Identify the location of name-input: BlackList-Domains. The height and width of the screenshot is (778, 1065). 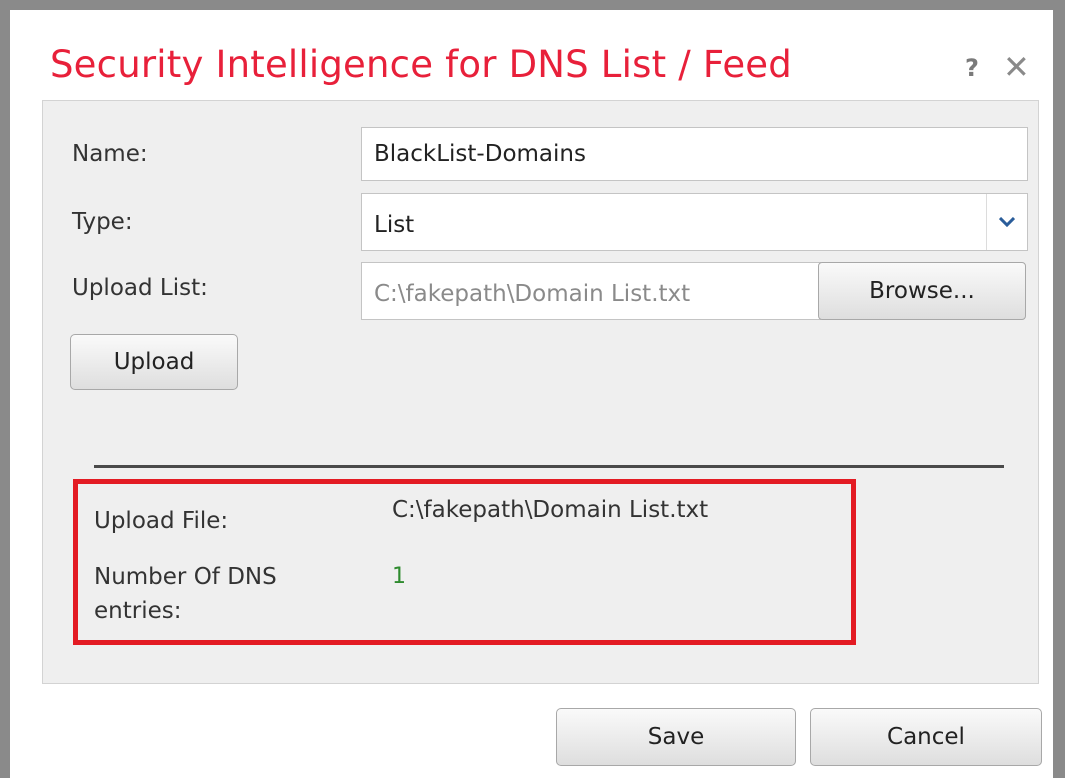
(694, 154).